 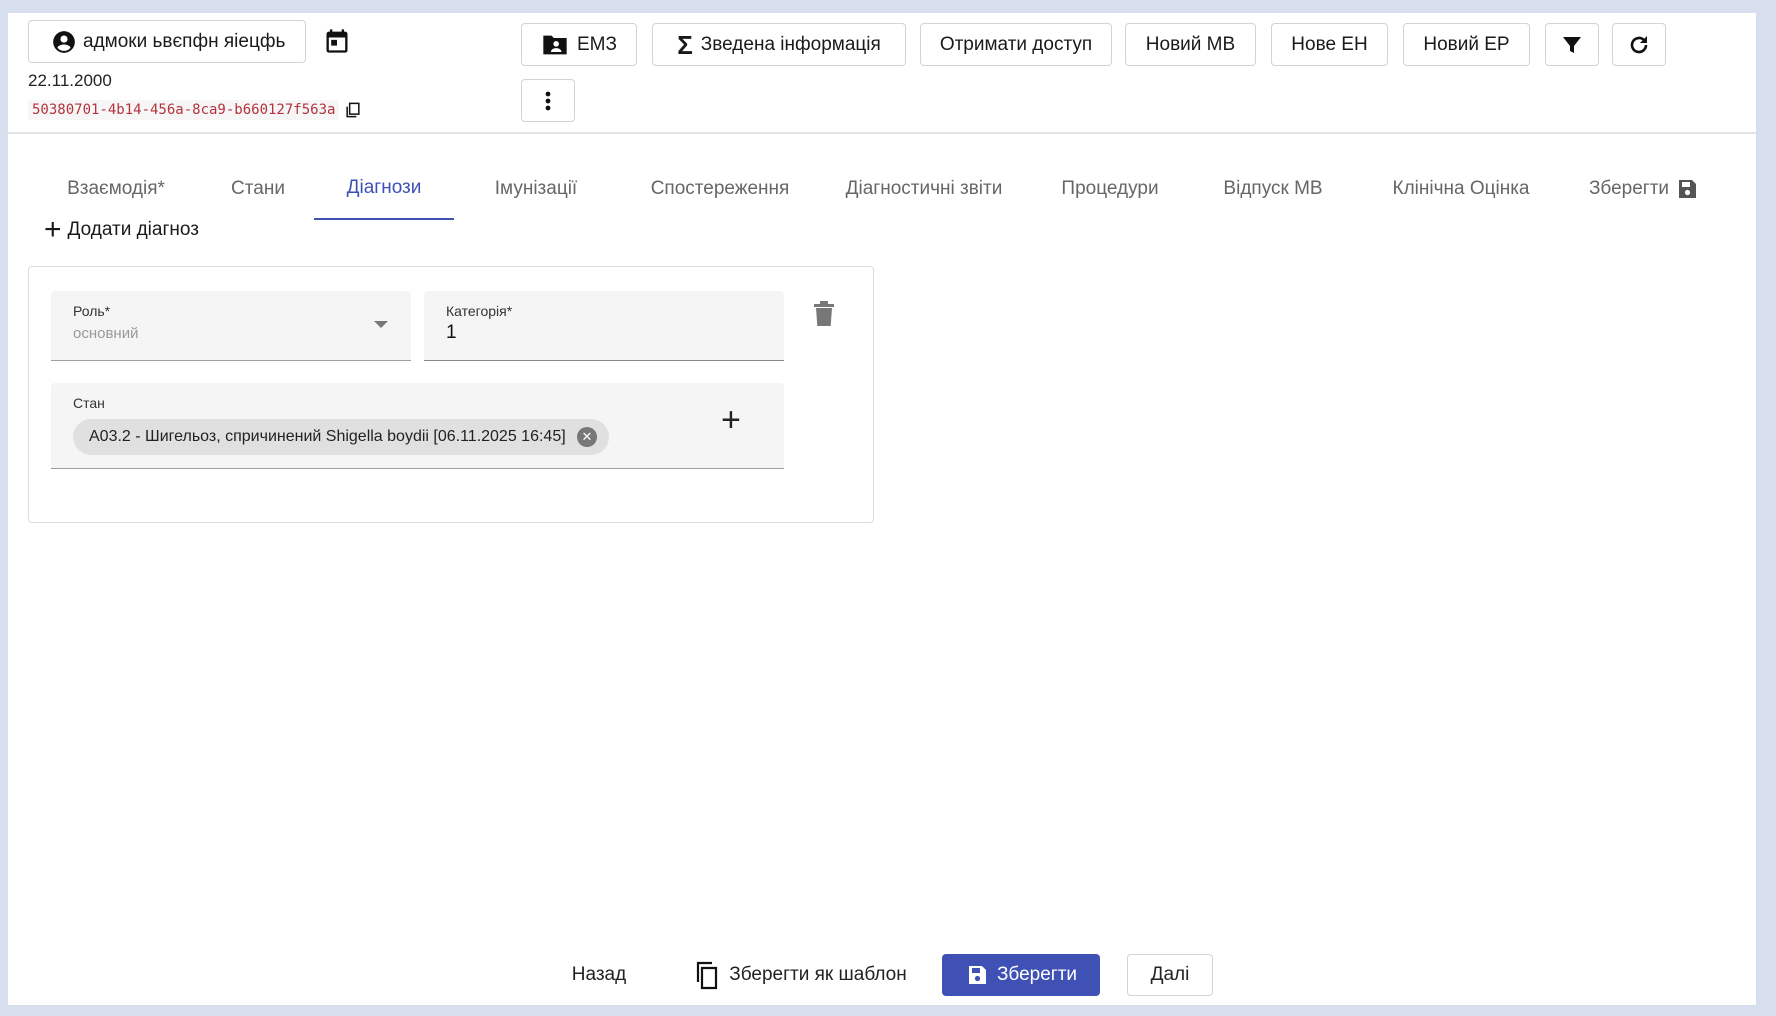 I want to click on tab-label: Процедури, so click(x=1110, y=188).